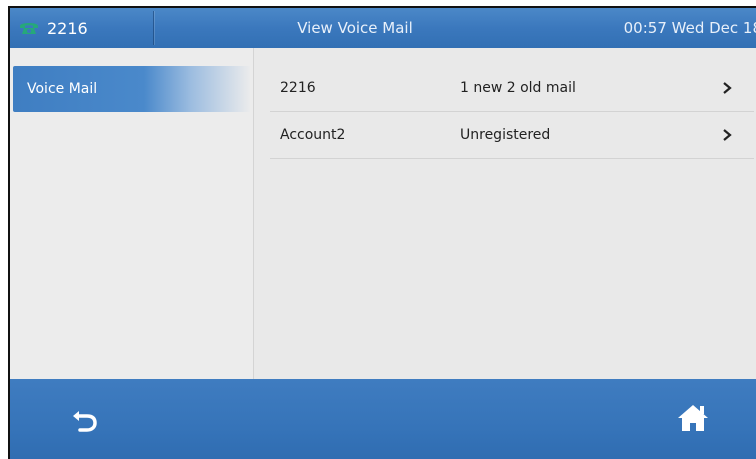  Describe the element at coordinates (355, 28) in the screenshot. I see `page-title: View Voice Mail` at that location.